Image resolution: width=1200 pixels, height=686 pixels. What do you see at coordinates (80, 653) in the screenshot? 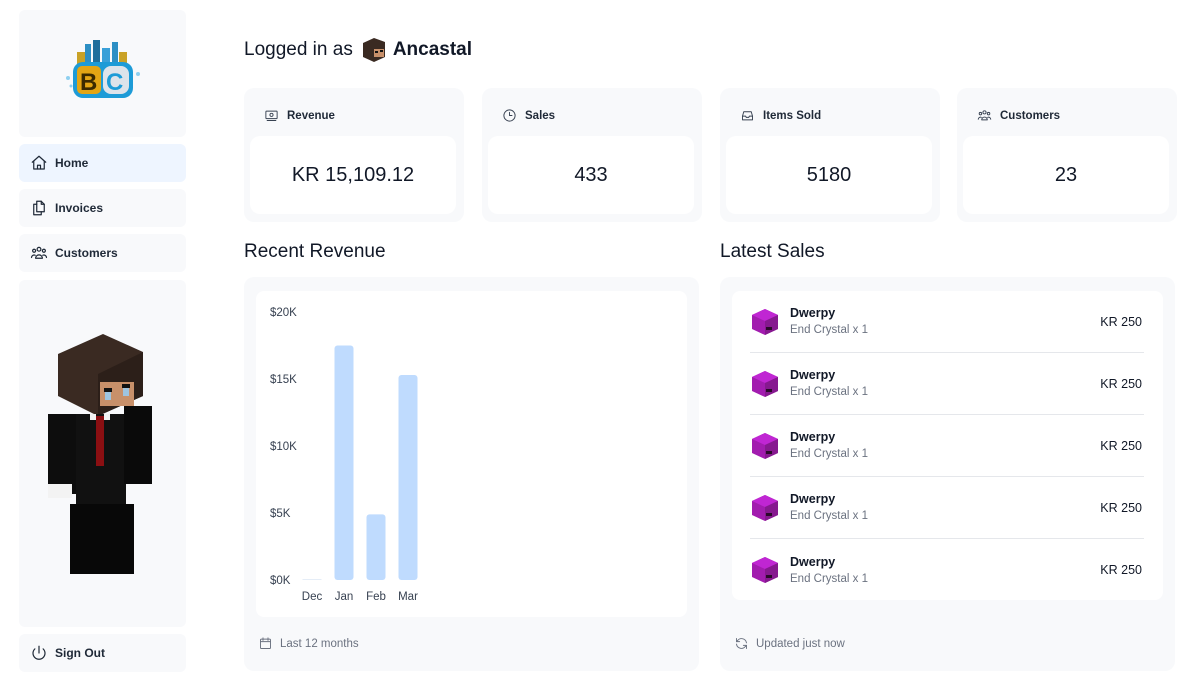
I see `sign-out-label: Sign Out` at bounding box center [80, 653].